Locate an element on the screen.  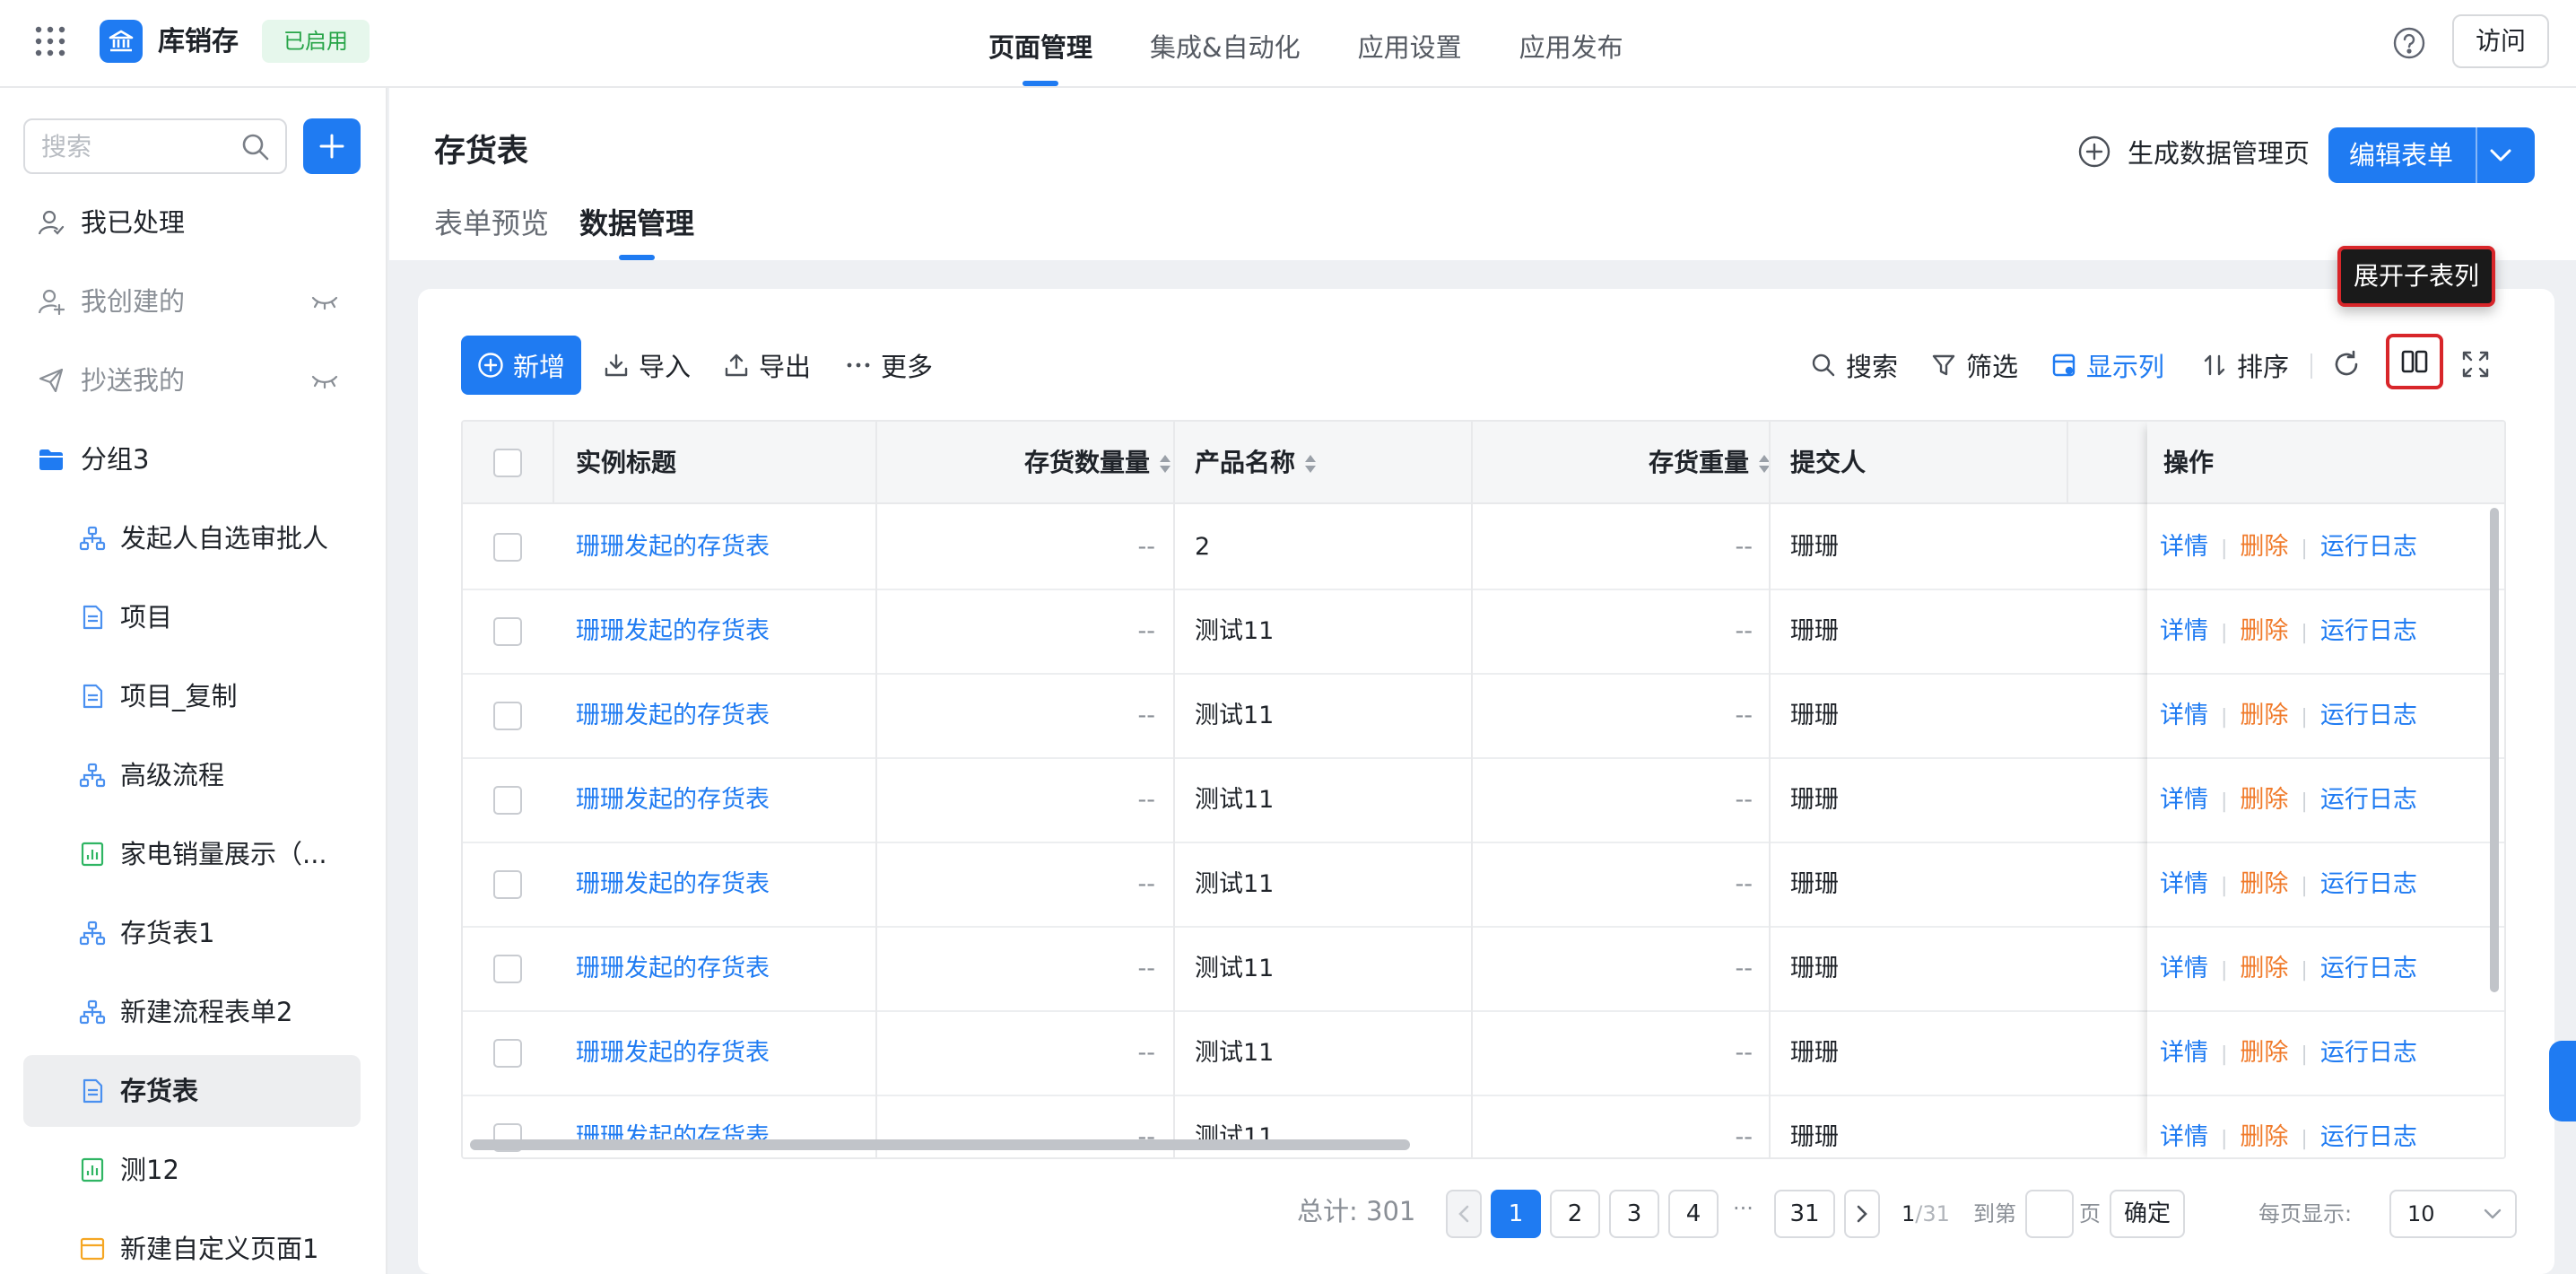
filter-button: 筛选 is located at coordinates (1974, 365).